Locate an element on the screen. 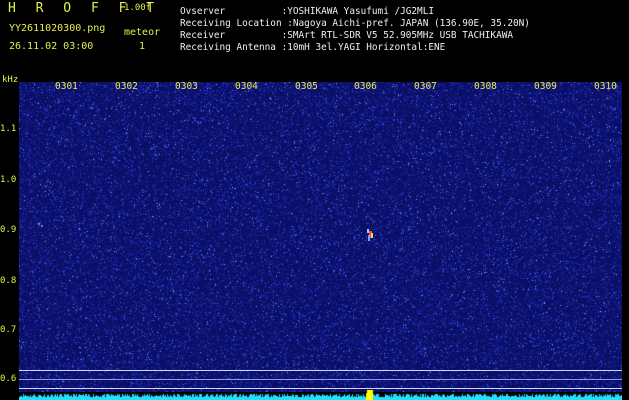 The image size is (629, 400). meteor-label: meteor is located at coordinates (142, 32).